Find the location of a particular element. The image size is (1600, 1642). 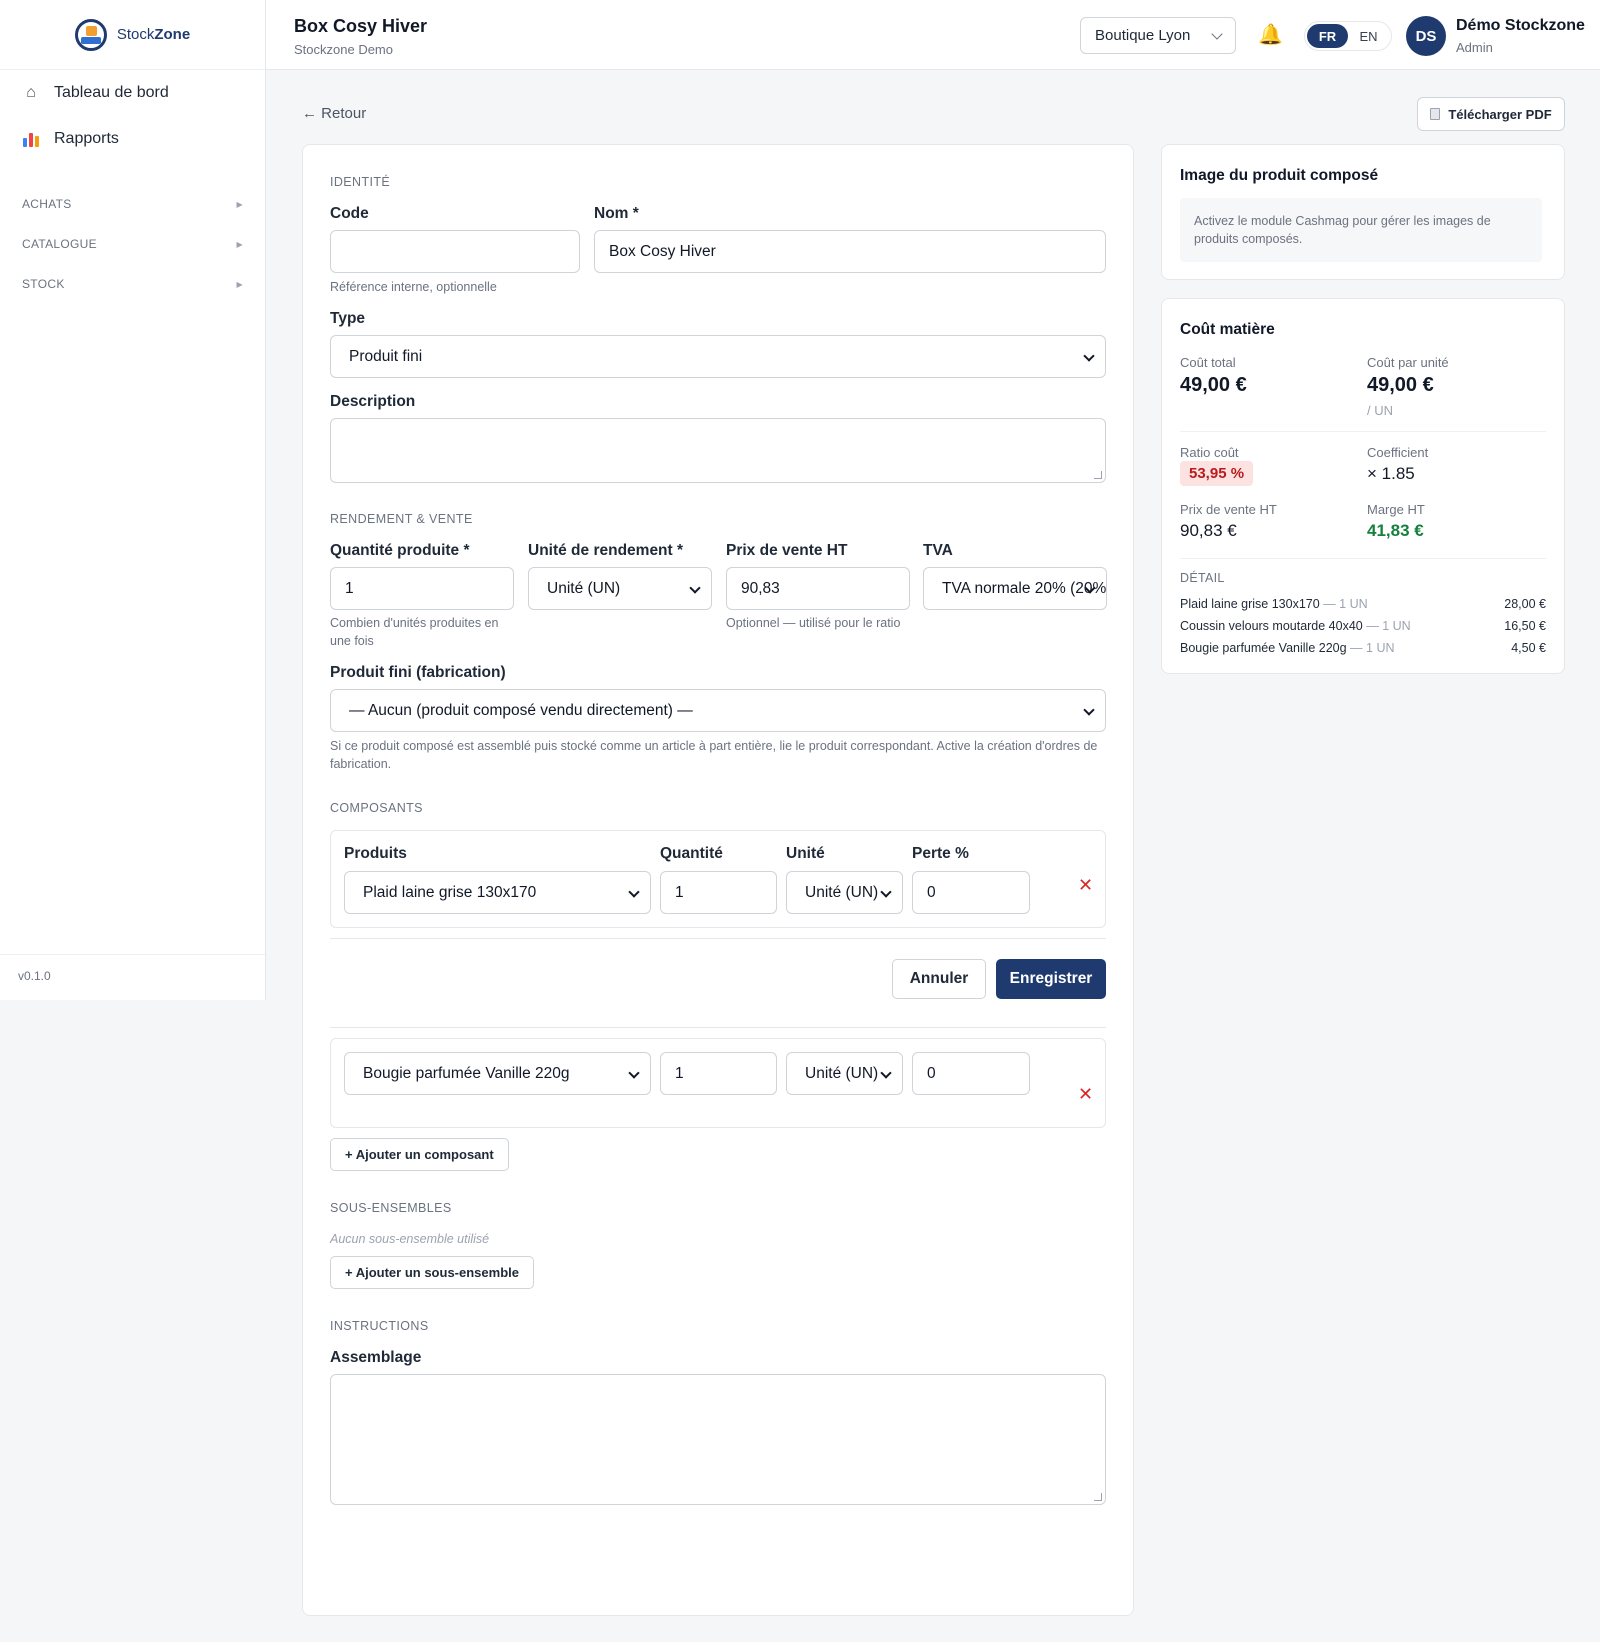

section-components: COMPOSANTS is located at coordinates (376, 808).